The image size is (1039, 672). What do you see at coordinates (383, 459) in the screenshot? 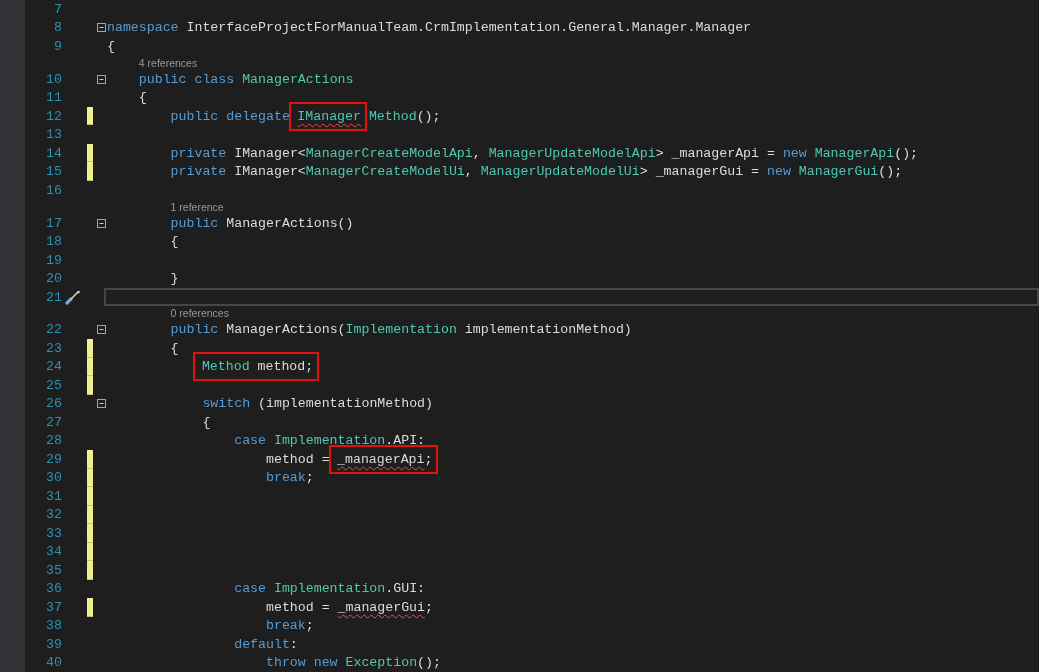
I see `highlighted-code: _managerApi;` at bounding box center [383, 459].